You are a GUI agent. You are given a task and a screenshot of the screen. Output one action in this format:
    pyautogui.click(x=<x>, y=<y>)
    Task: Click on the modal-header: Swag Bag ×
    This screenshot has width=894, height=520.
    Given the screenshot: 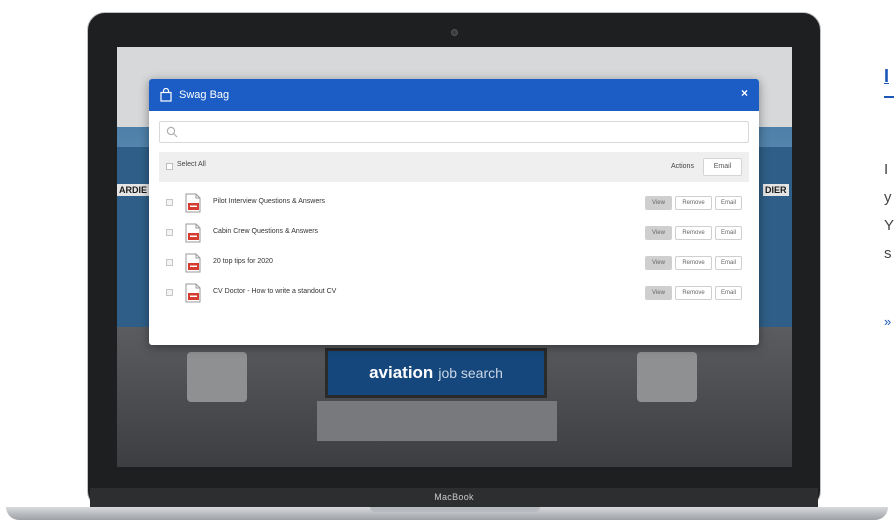 What is the action you would take?
    pyautogui.click(x=454, y=95)
    